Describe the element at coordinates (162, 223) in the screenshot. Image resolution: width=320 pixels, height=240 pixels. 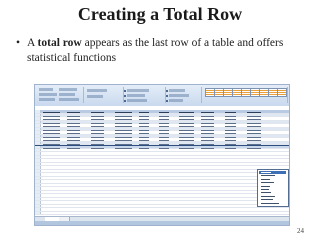
I see `status-bar` at that location.